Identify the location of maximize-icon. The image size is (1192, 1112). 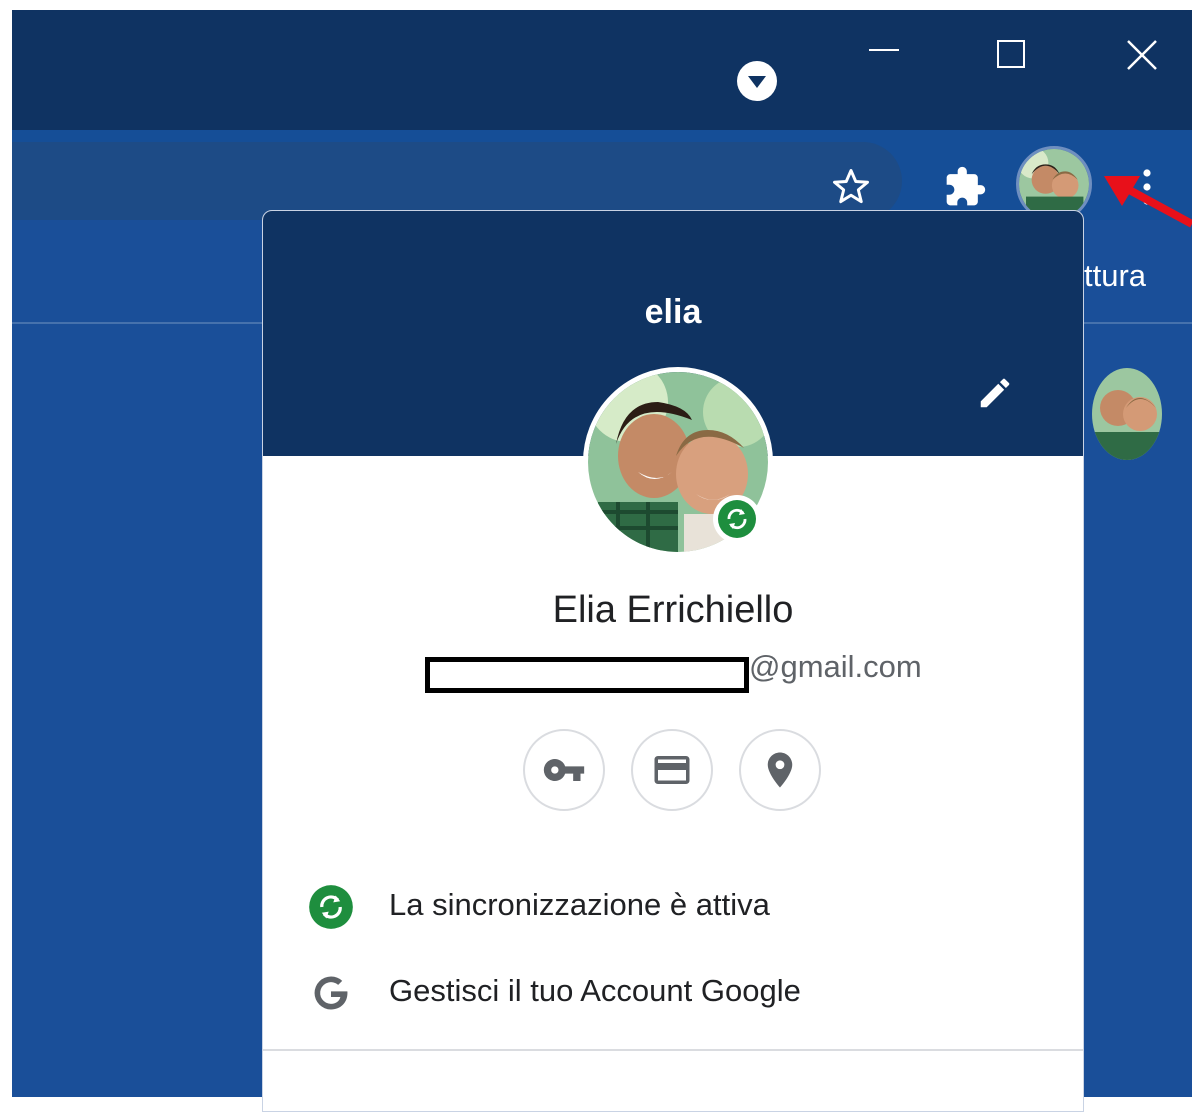
(1011, 54).